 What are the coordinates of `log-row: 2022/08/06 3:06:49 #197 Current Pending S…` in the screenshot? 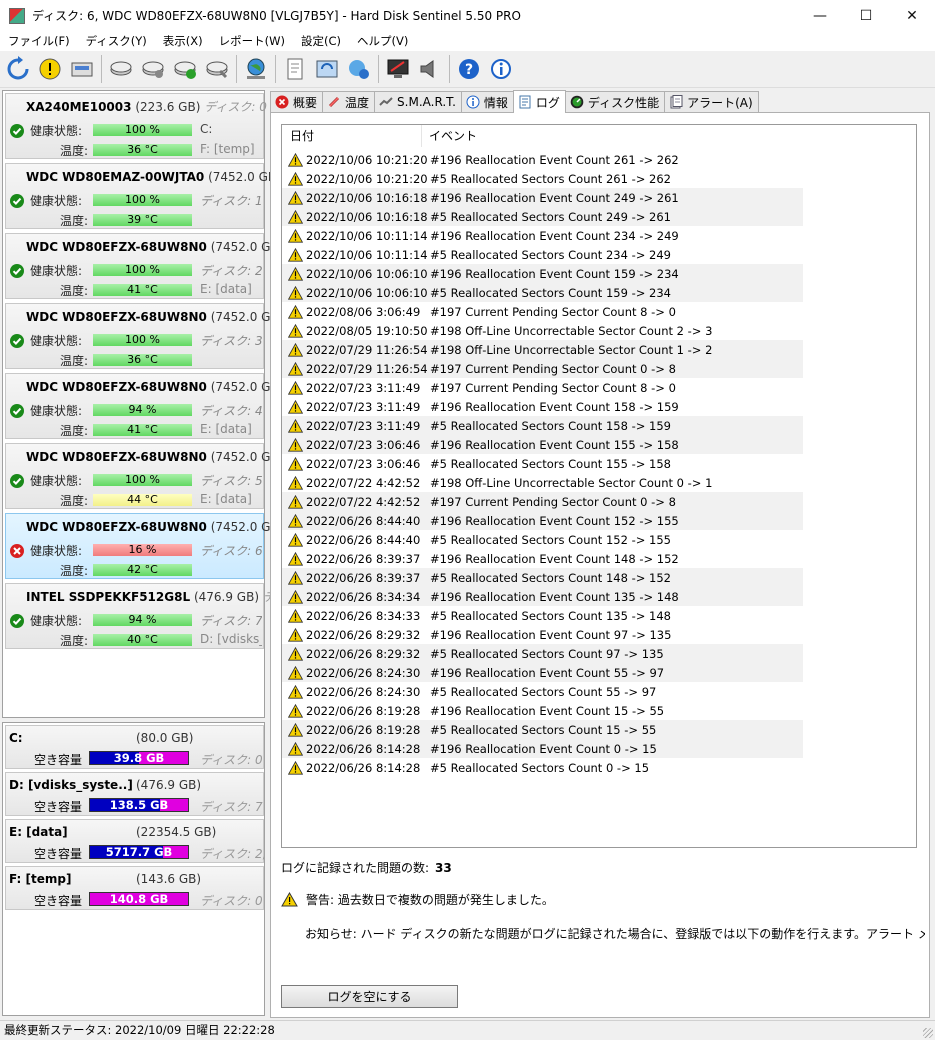 It's located at (542, 311).